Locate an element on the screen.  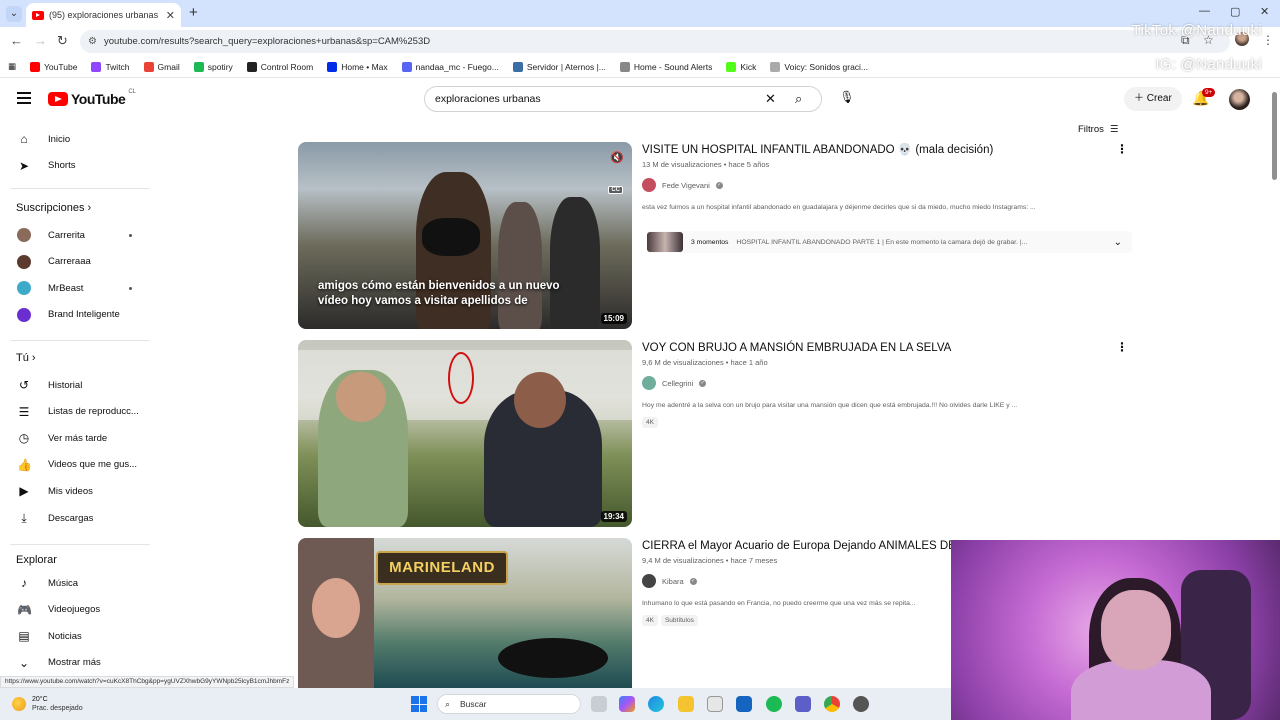
guide-menu-icon is located at coordinates (24, 98).